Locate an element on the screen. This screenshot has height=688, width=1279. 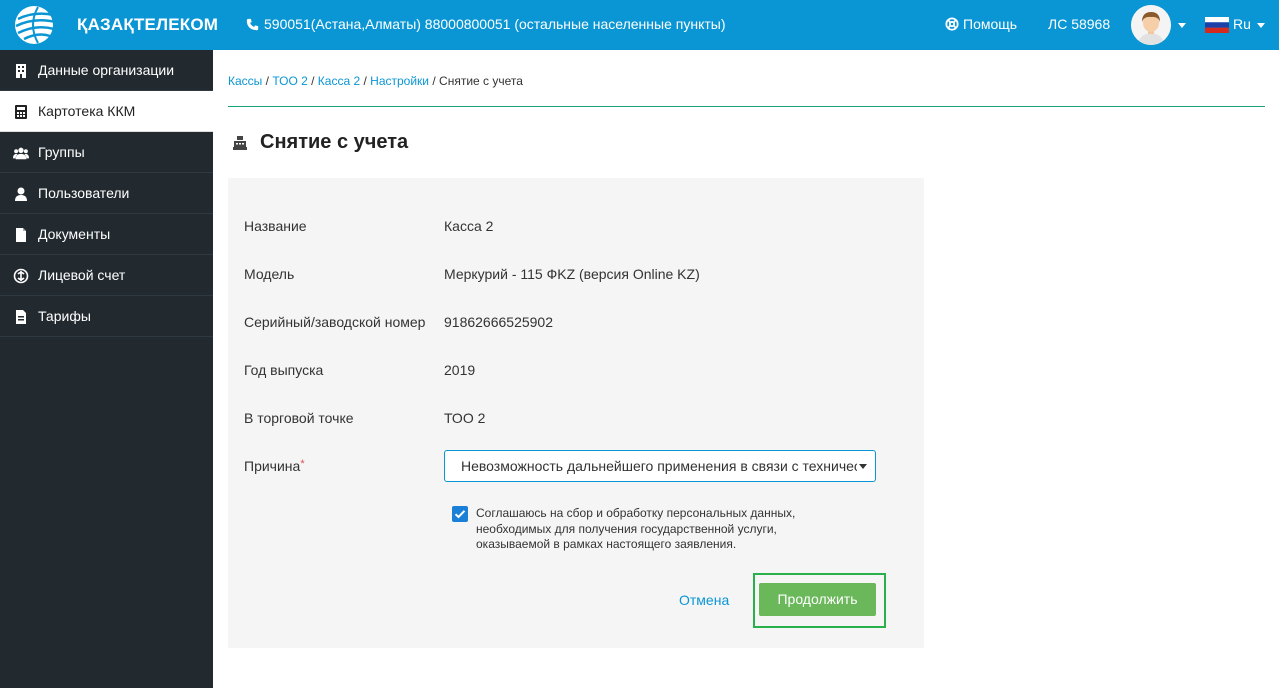
sidebar-item-users: Пользователи is located at coordinates (106, 193).